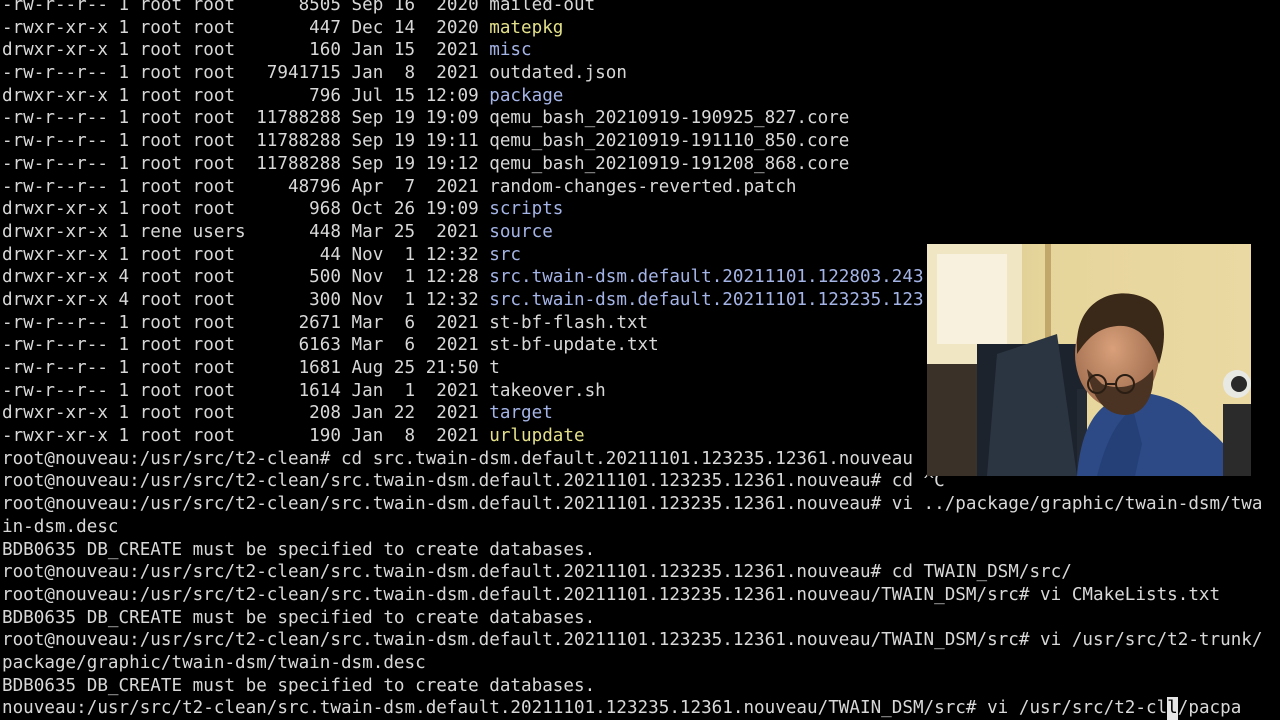  Describe the element at coordinates (246, 209) in the screenshot. I see `line-text: drwxr-xr-x 1 root root 968 Oct 26 19:09` at that location.